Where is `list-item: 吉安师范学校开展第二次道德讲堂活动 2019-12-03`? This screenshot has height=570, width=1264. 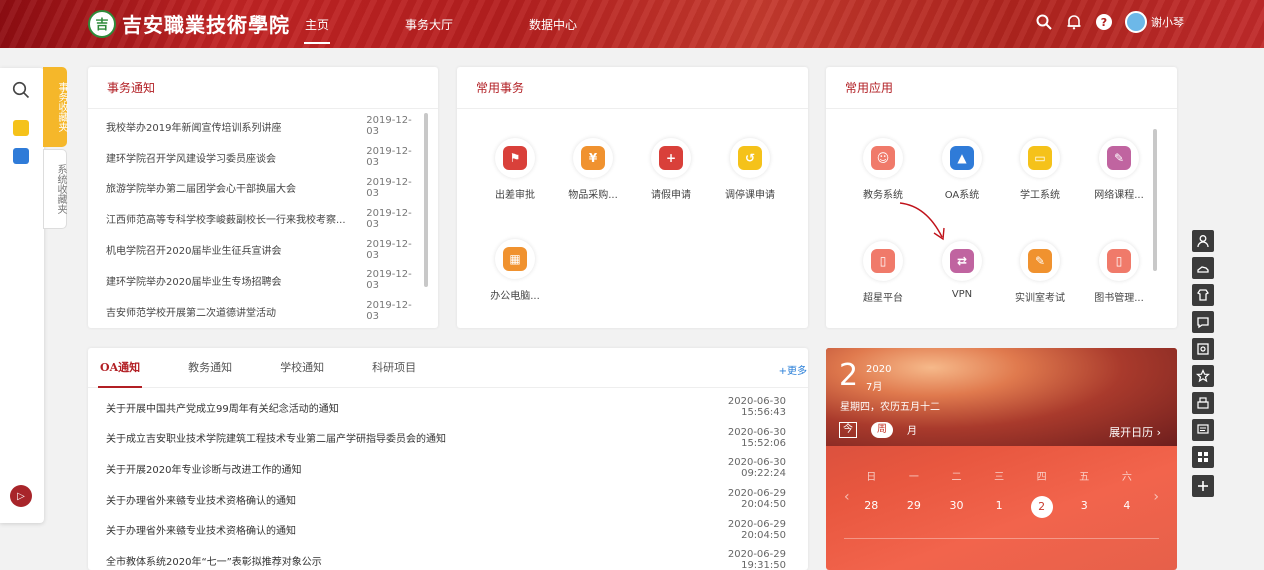 list-item: 吉安师范学校开展第二次道德讲堂活动 2019-12-03 is located at coordinates (256, 311).